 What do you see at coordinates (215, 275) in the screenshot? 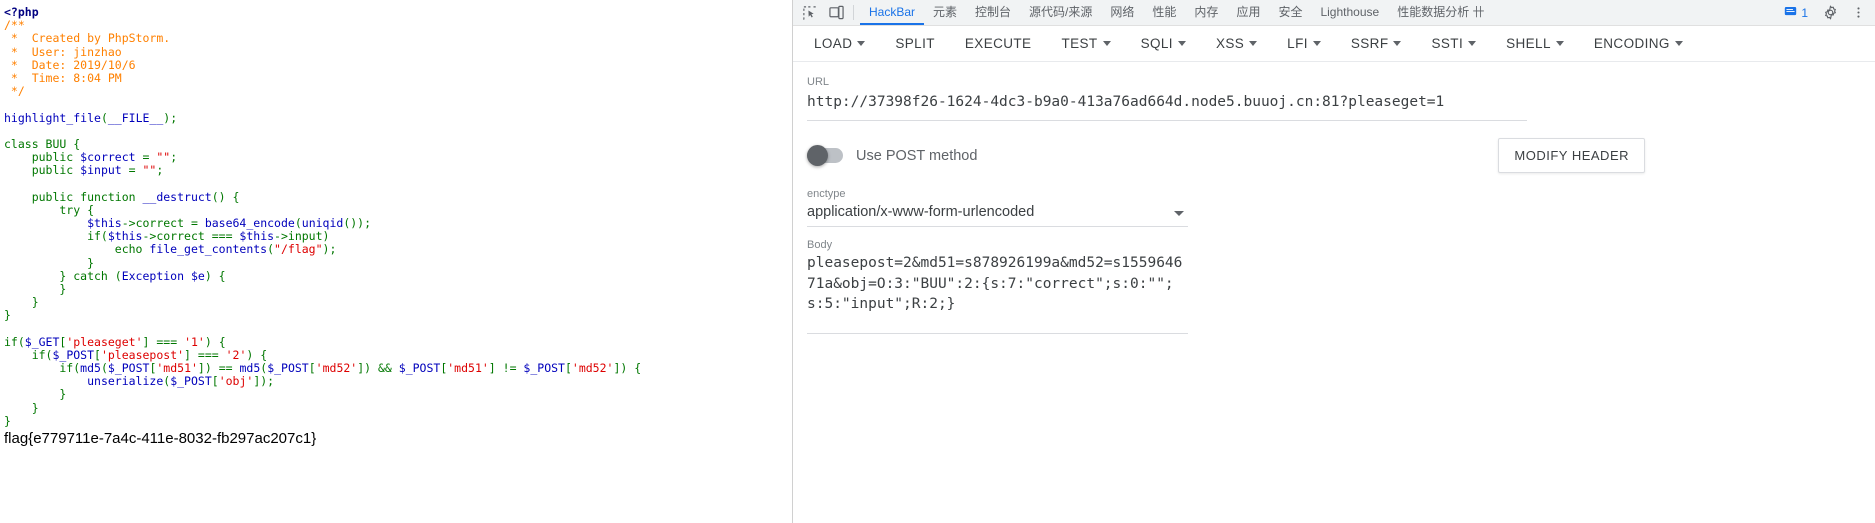
I see `code-token: ) {` at bounding box center [215, 275].